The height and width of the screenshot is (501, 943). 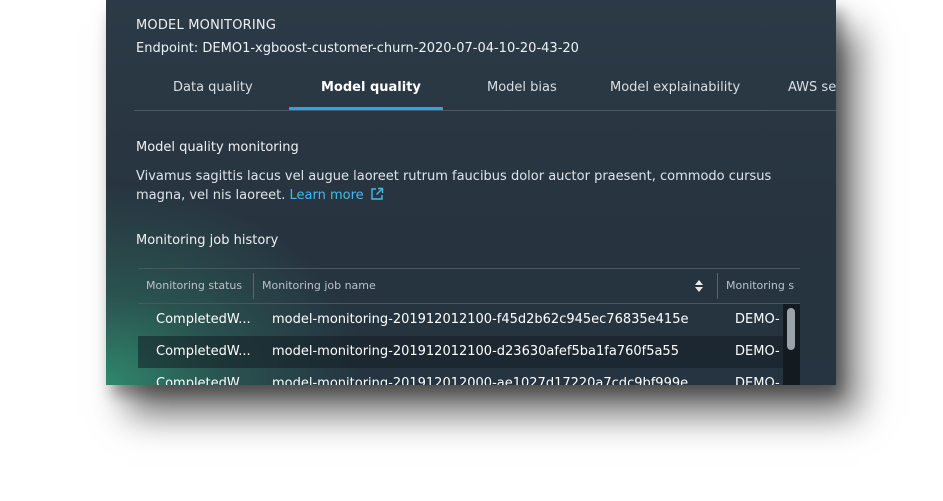 I want to click on tab-model-bias: Model bias, so click(x=522, y=91).